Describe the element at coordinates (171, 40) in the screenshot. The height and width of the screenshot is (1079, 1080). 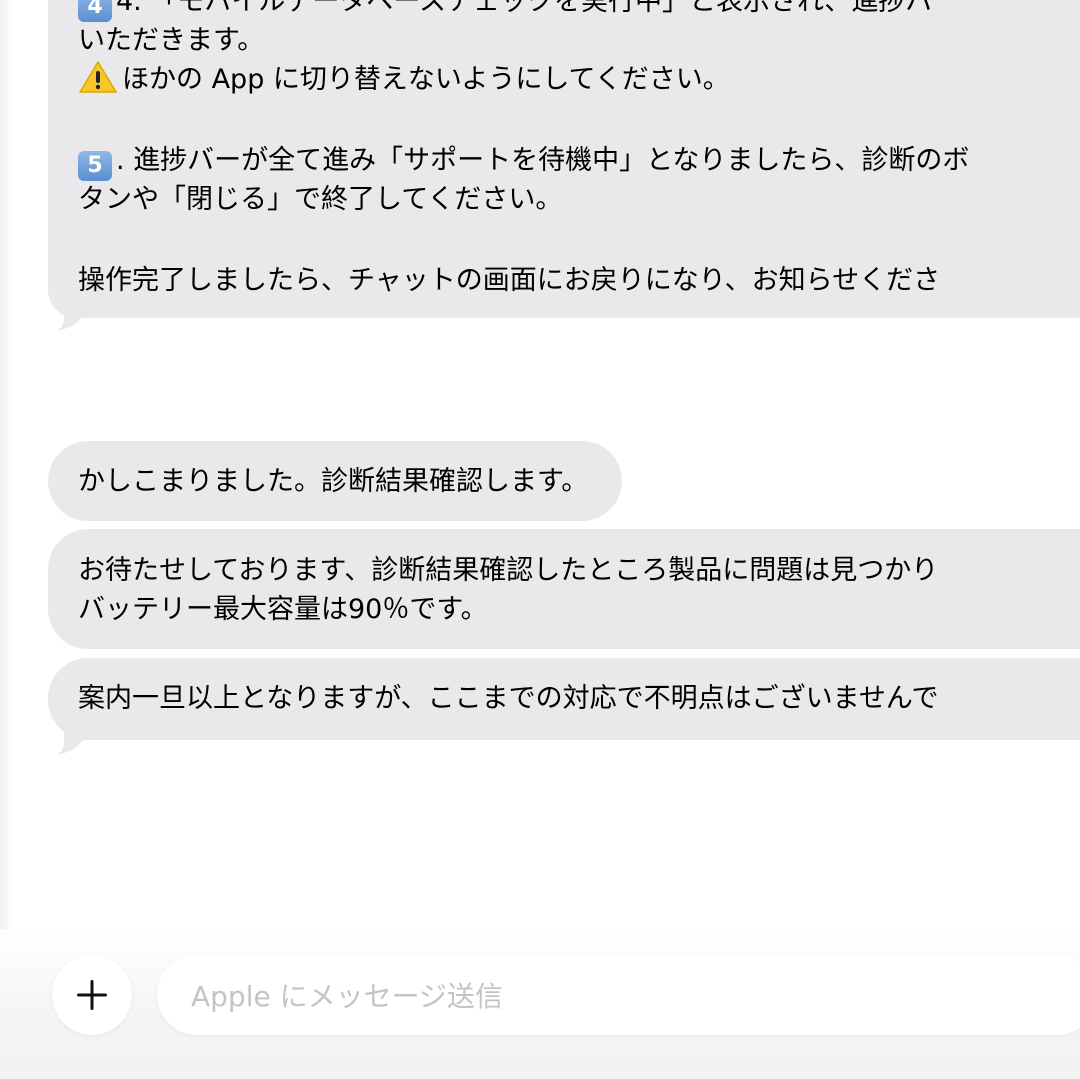
I see `message-line: いただきます。` at that location.